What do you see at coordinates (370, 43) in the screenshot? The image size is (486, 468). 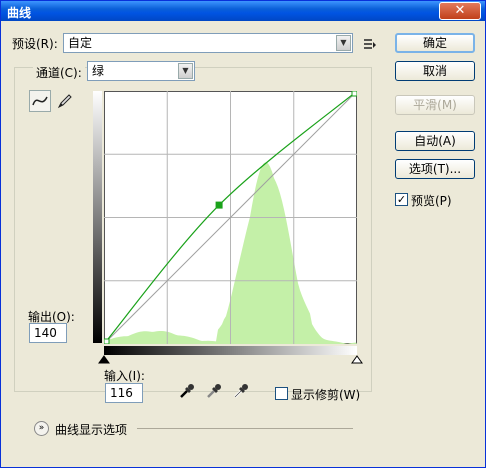 I see `preset-options-icon` at bounding box center [370, 43].